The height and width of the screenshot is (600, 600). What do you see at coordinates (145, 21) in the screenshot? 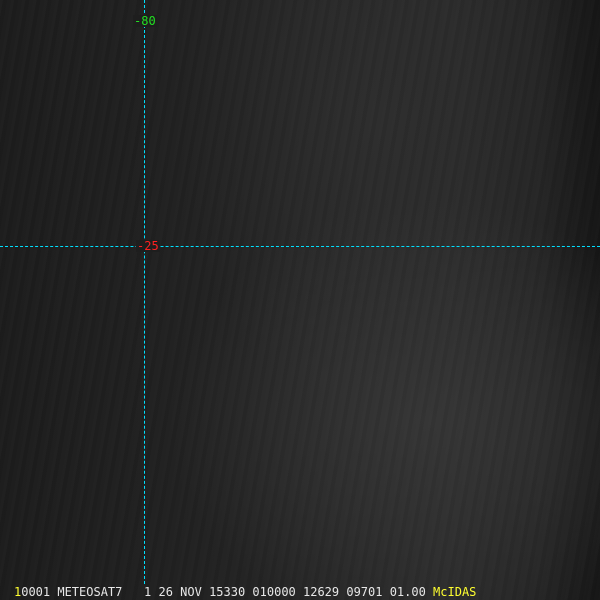
I see `longitude-label: -80` at bounding box center [145, 21].